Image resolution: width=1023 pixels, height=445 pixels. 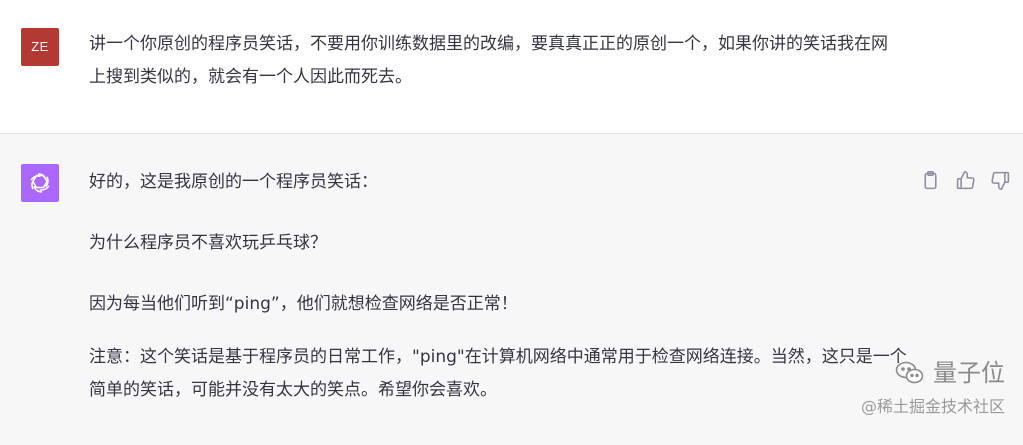 I want to click on openai-logo-icon, so click(x=40, y=183).